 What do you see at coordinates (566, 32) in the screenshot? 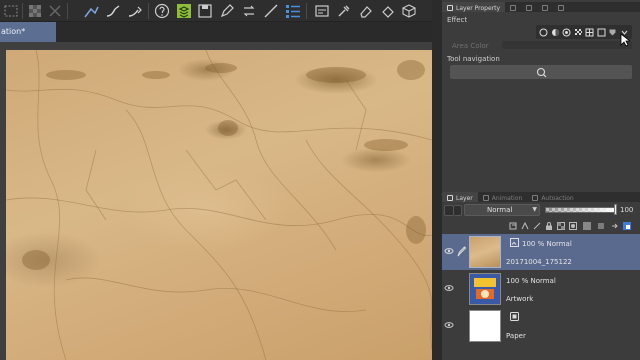
I see `layer-color-icon` at bounding box center [566, 32].